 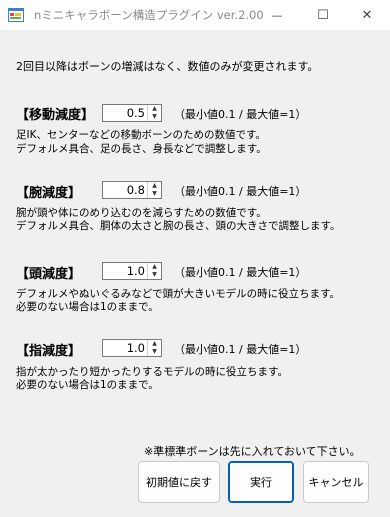 I want to click on head-reduction-desc-1: デフォルメやぬいぐるみなどで頭が大きいモデルの時に役立ちます。, so click(x=178, y=294).